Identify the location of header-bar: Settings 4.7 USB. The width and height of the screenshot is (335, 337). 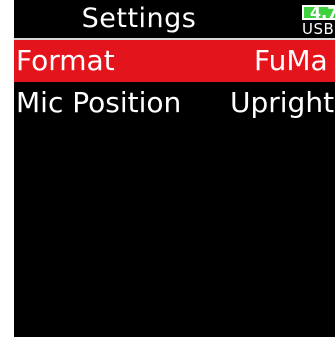
(174, 19).